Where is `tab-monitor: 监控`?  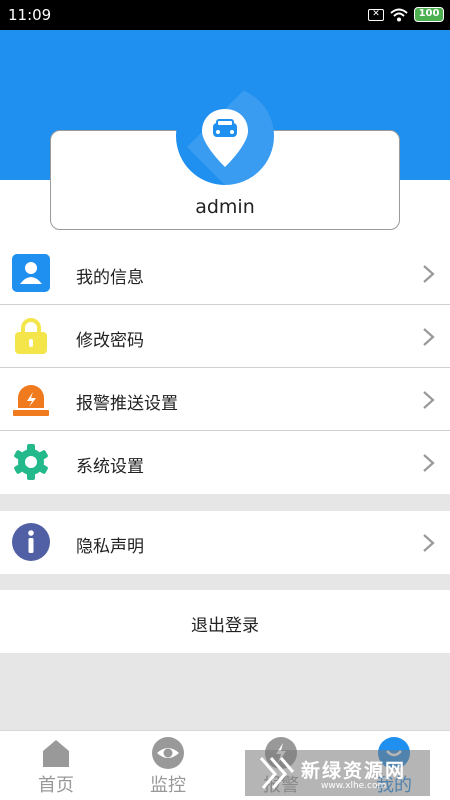 tab-monitor: 监控 is located at coordinates (168, 765).